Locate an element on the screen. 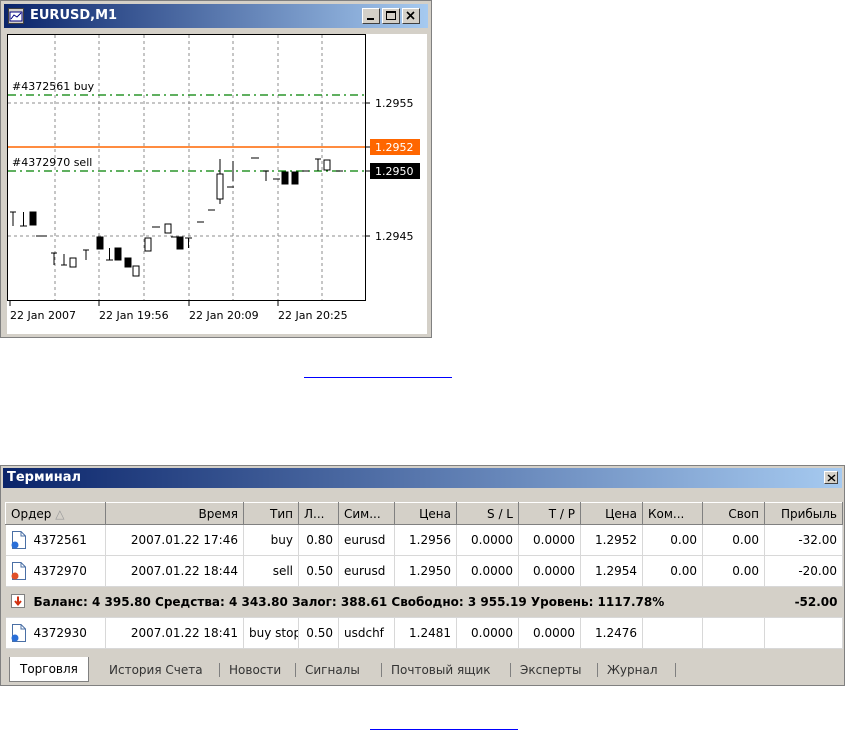  column-header: S / L is located at coordinates (487, 513).